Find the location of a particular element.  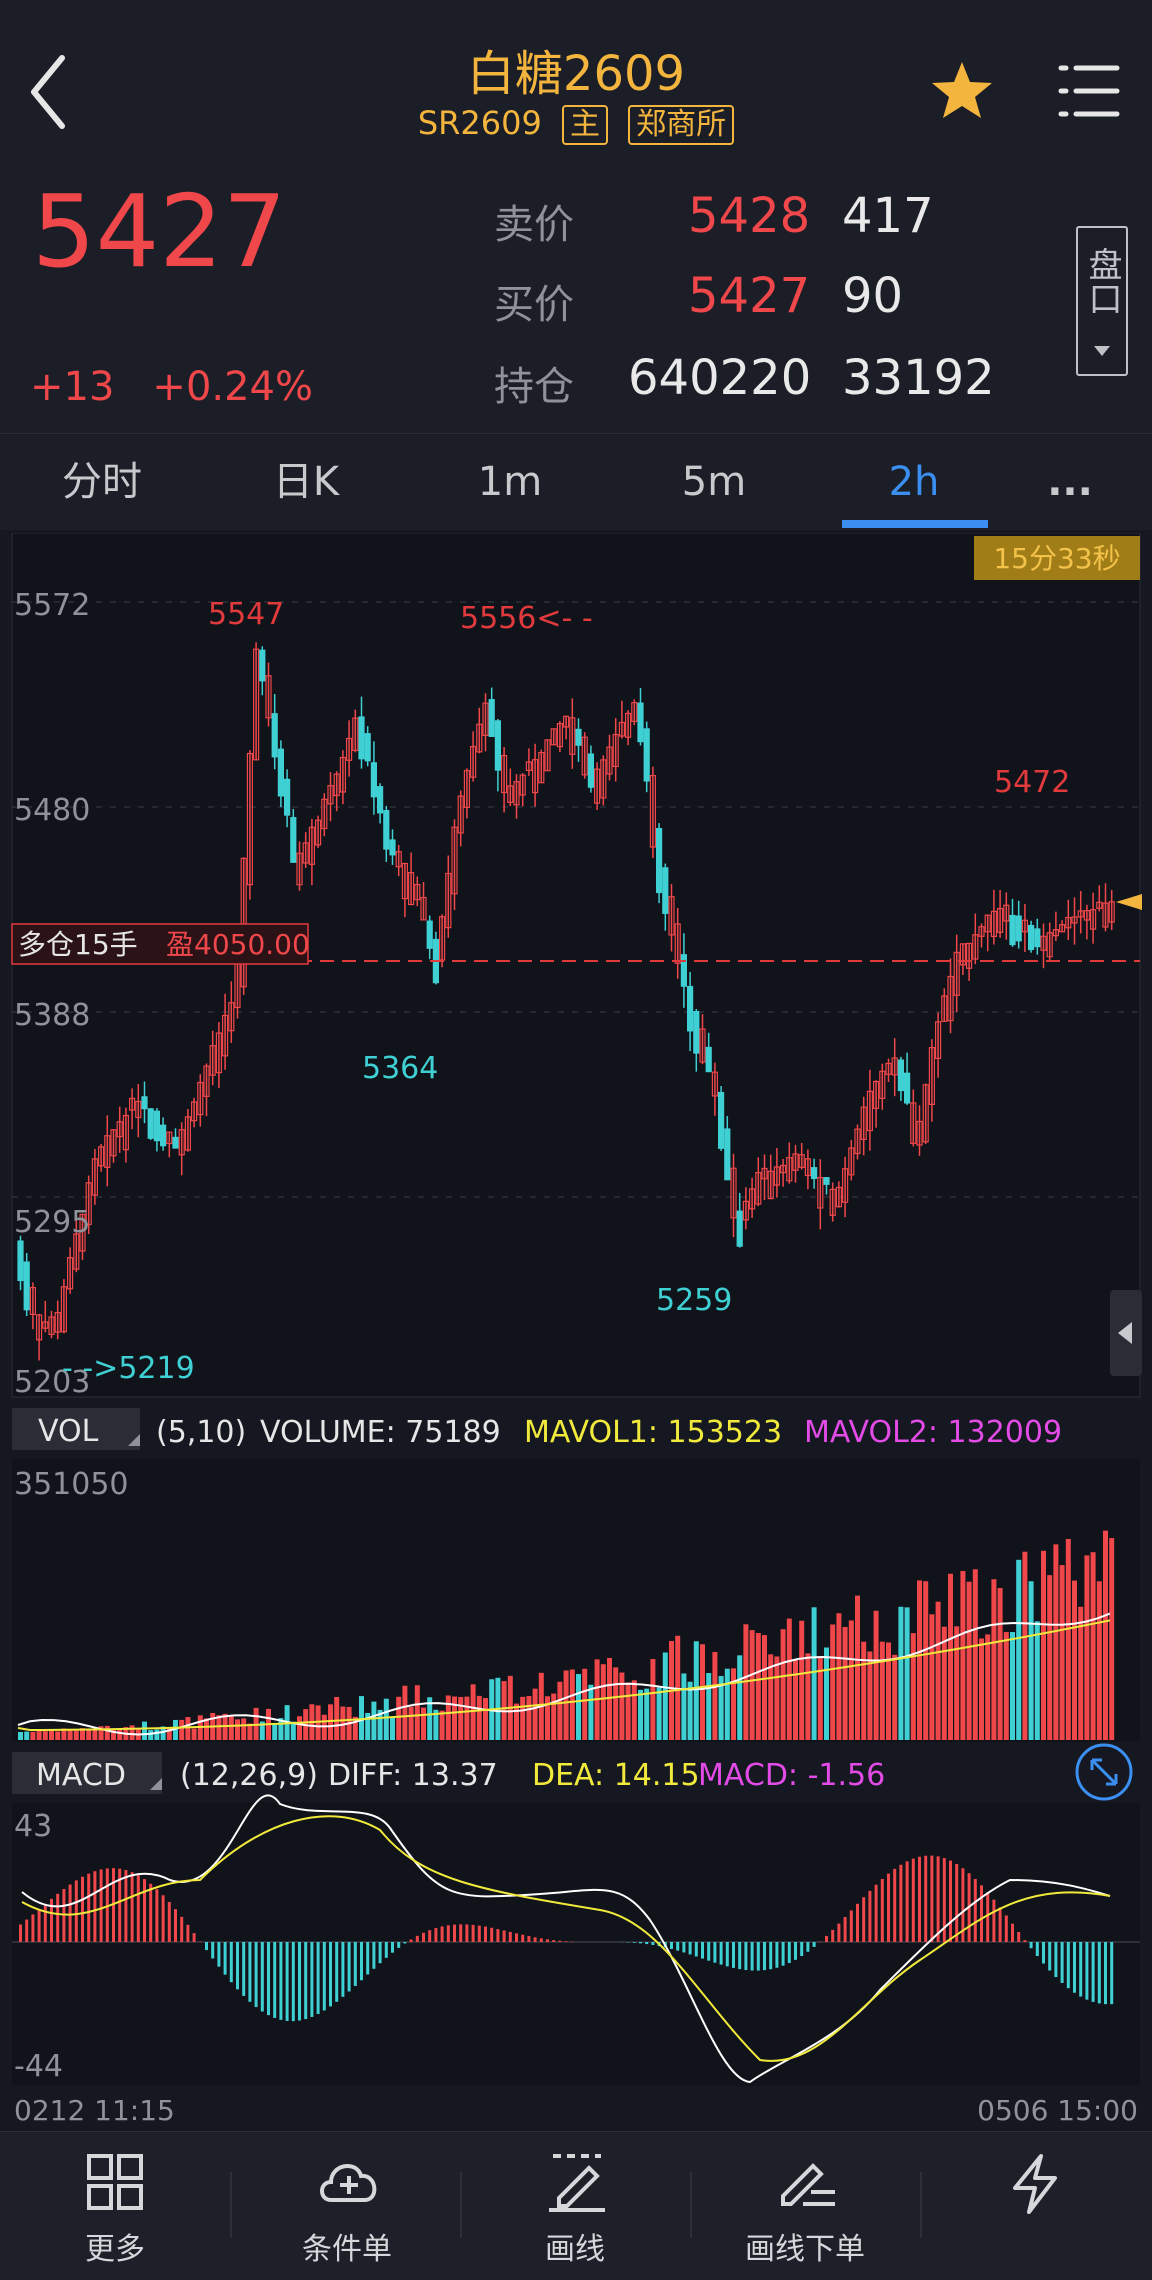

annotation-start-5219: - ->5219 is located at coordinates (128, 1368).